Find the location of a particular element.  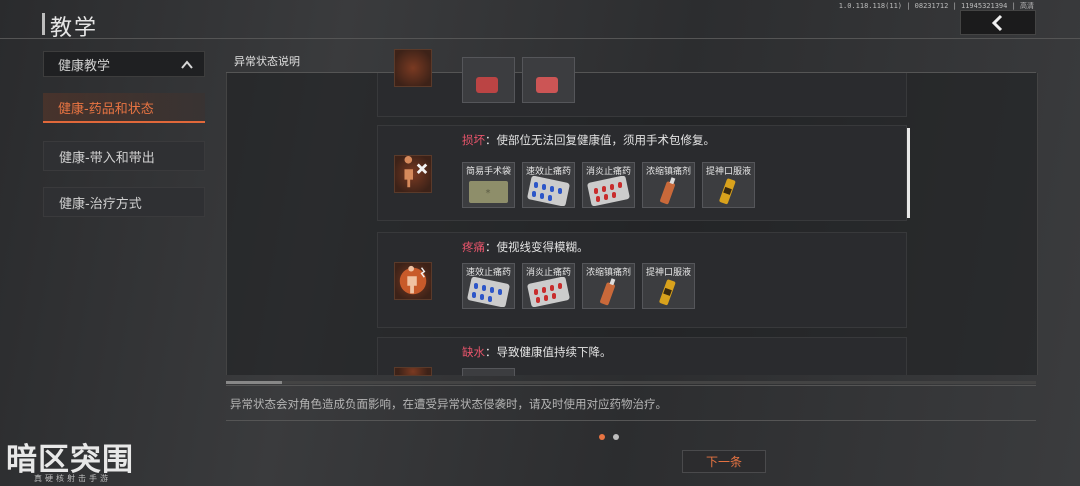

status-name: 缺水 is located at coordinates (473, 352).